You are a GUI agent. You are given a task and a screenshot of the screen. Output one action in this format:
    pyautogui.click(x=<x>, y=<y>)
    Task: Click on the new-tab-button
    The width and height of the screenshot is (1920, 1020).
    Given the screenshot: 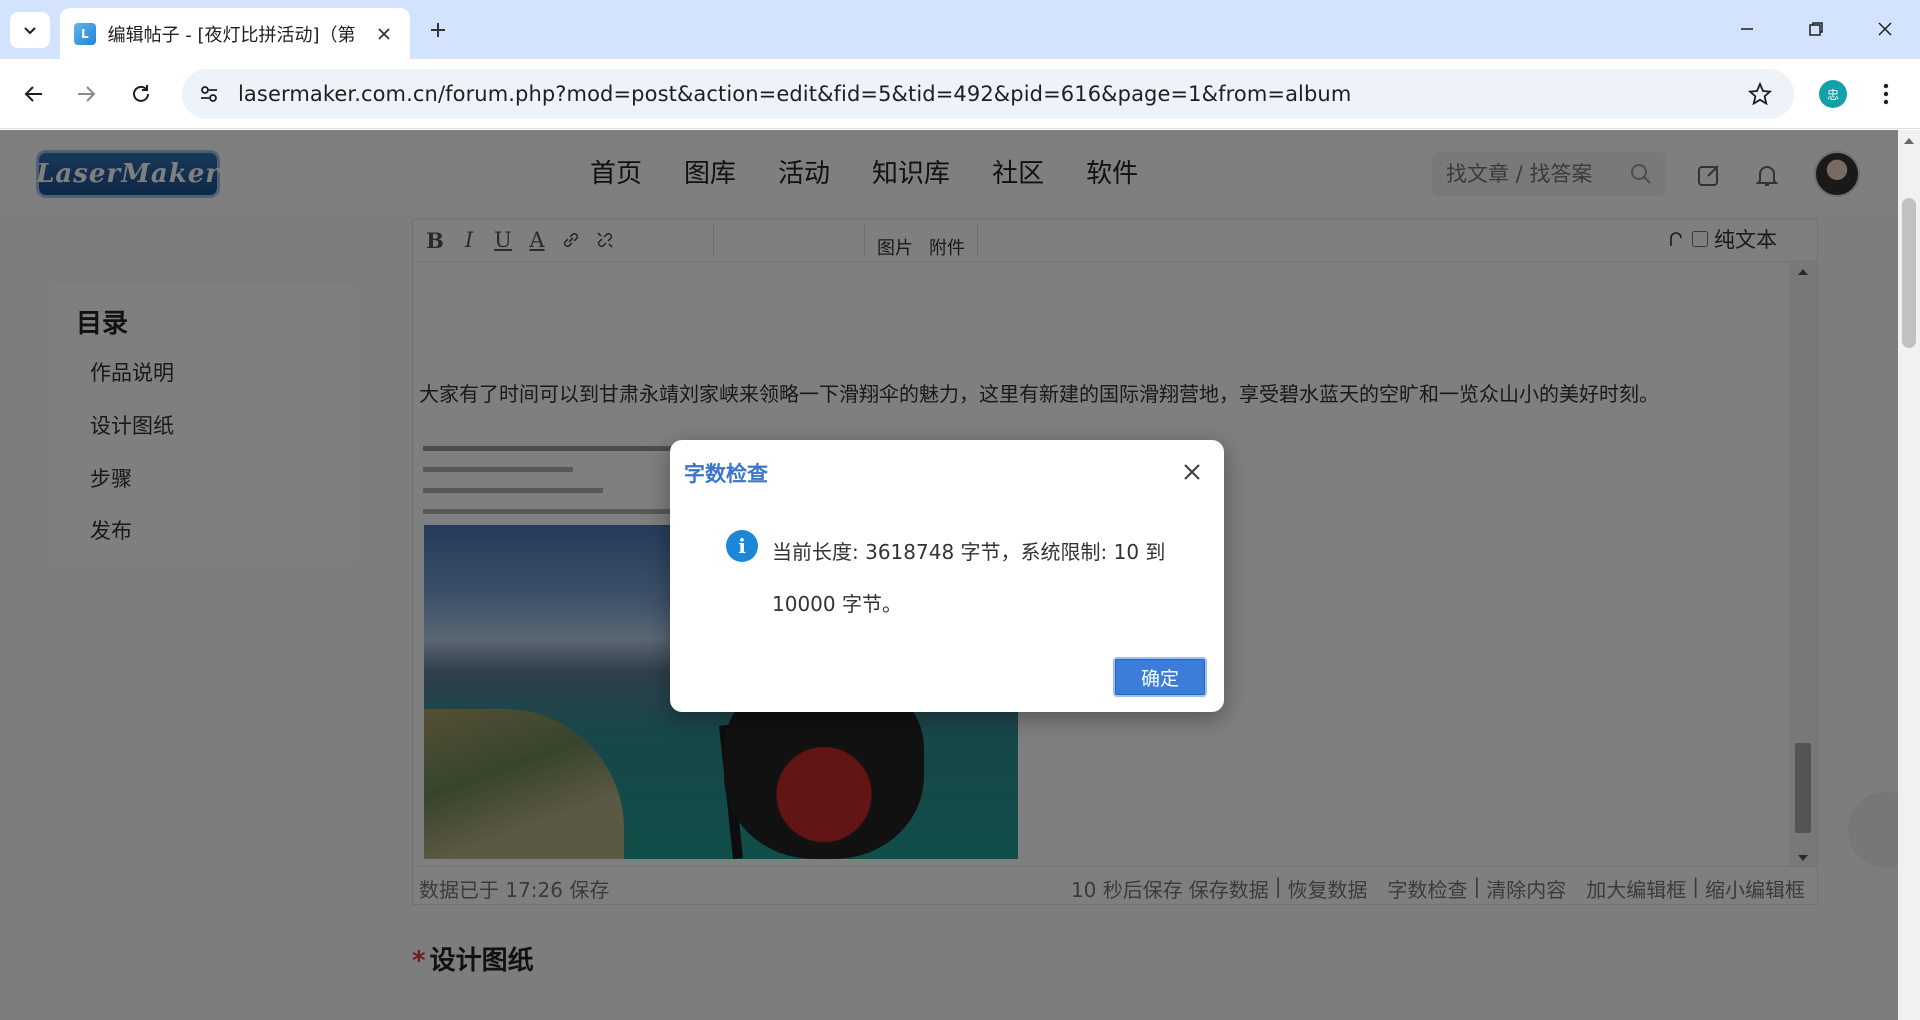 What is the action you would take?
    pyautogui.click(x=438, y=30)
    